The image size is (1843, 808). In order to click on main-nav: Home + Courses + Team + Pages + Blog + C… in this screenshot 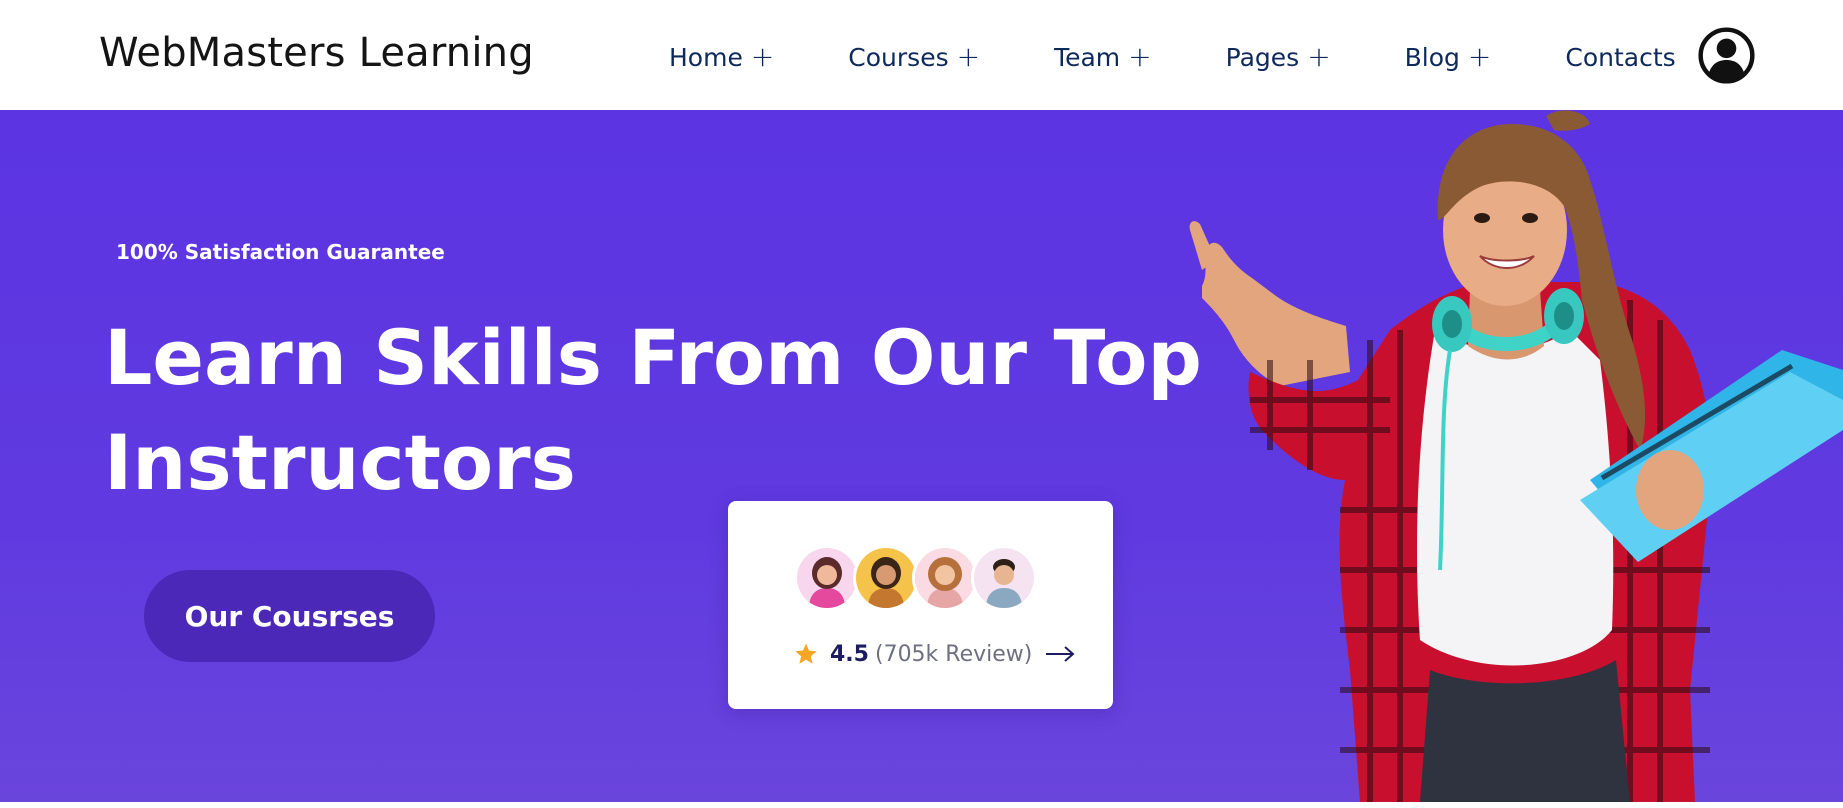, I will do `click(1172, 57)`.